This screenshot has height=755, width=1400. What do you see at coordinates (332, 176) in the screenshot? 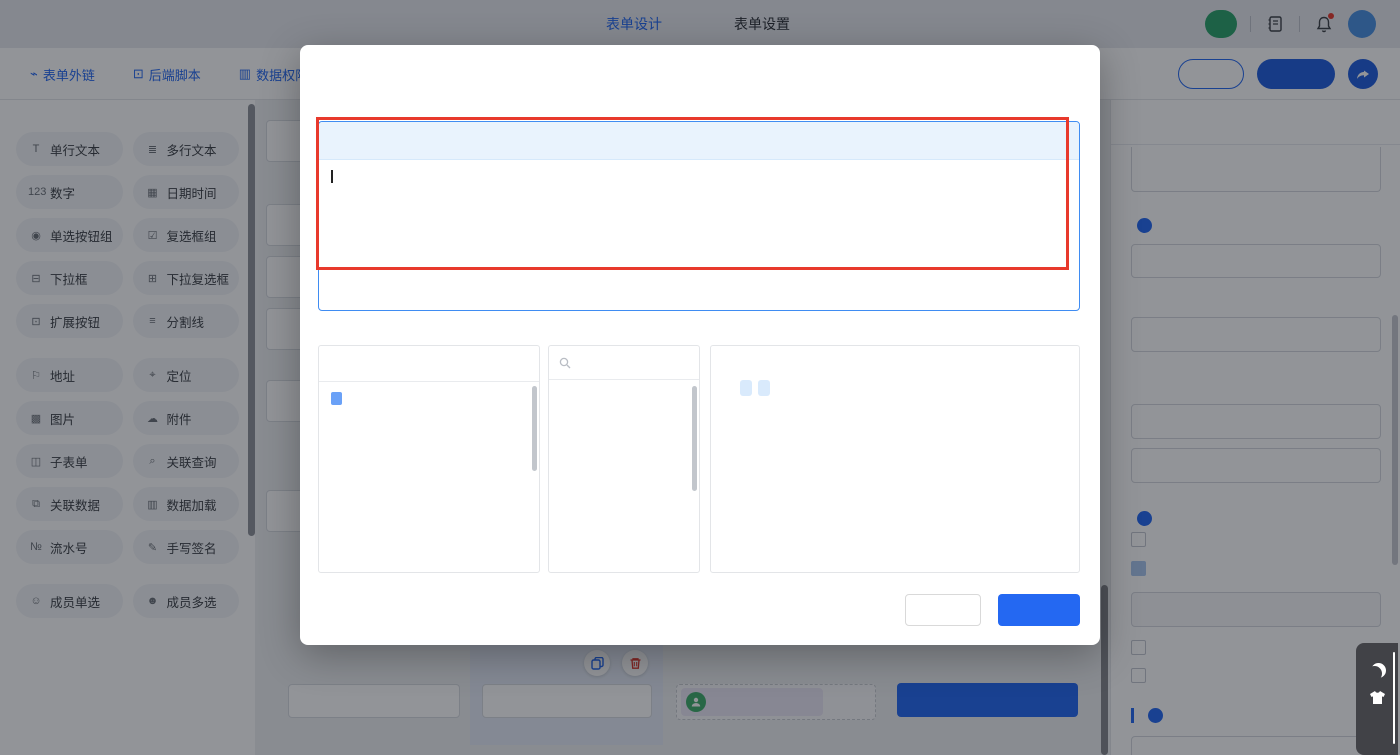
I see `text-cursor` at bounding box center [332, 176].